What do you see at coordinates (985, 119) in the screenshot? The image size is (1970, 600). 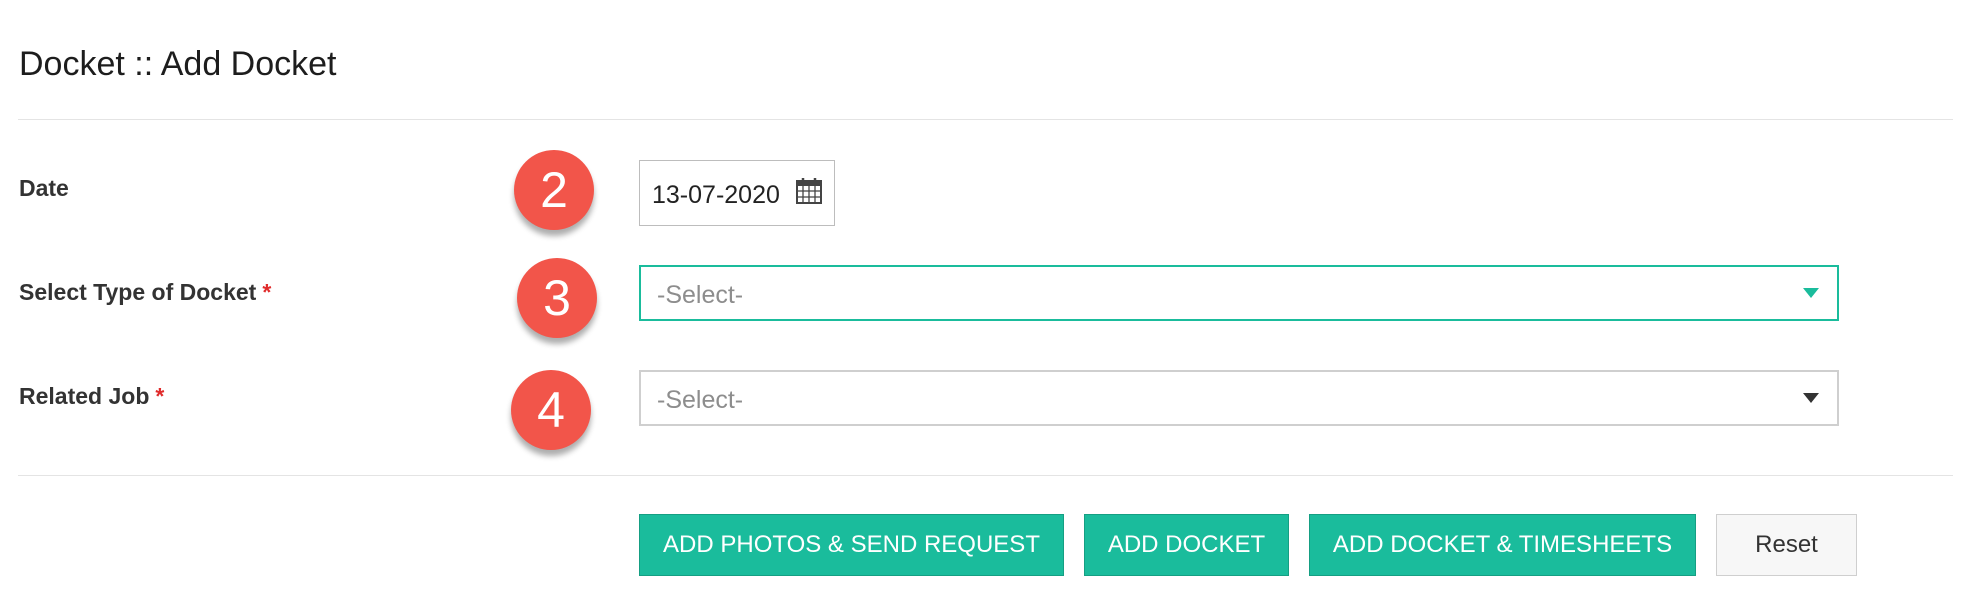 I see `header-divider` at bounding box center [985, 119].